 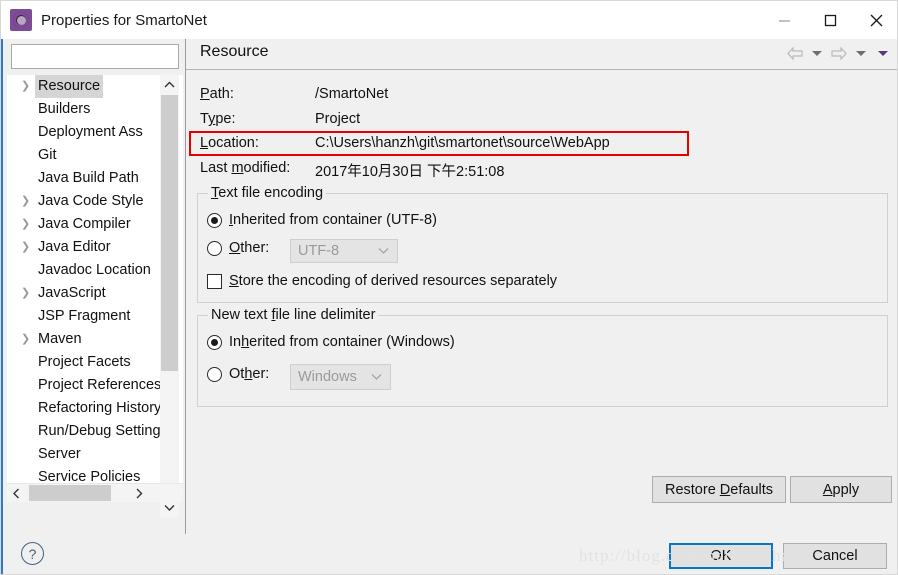 I want to click on delimiter-other-combobox: Windows, so click(x=340, y=377).